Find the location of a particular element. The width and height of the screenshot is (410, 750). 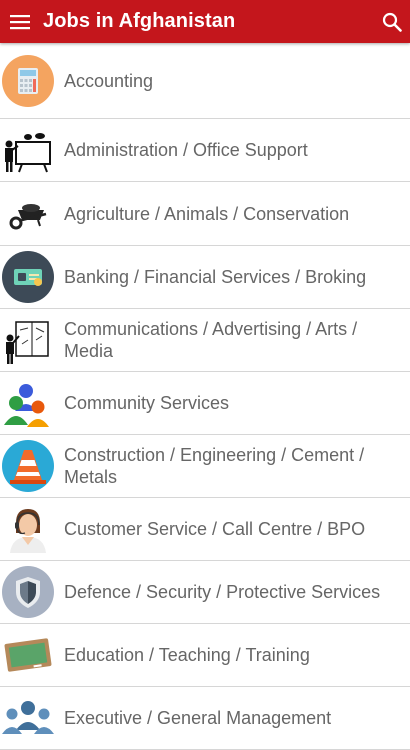

category-label: Accounting is located at coordinates (109, 80).